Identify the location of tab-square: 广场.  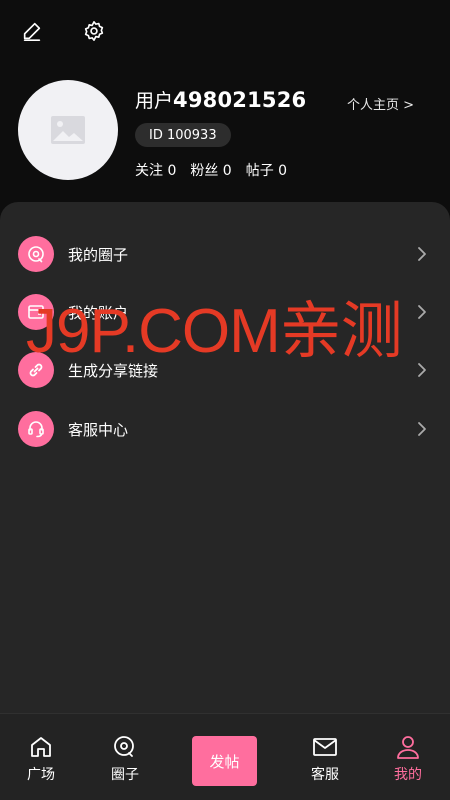
(41, 759).